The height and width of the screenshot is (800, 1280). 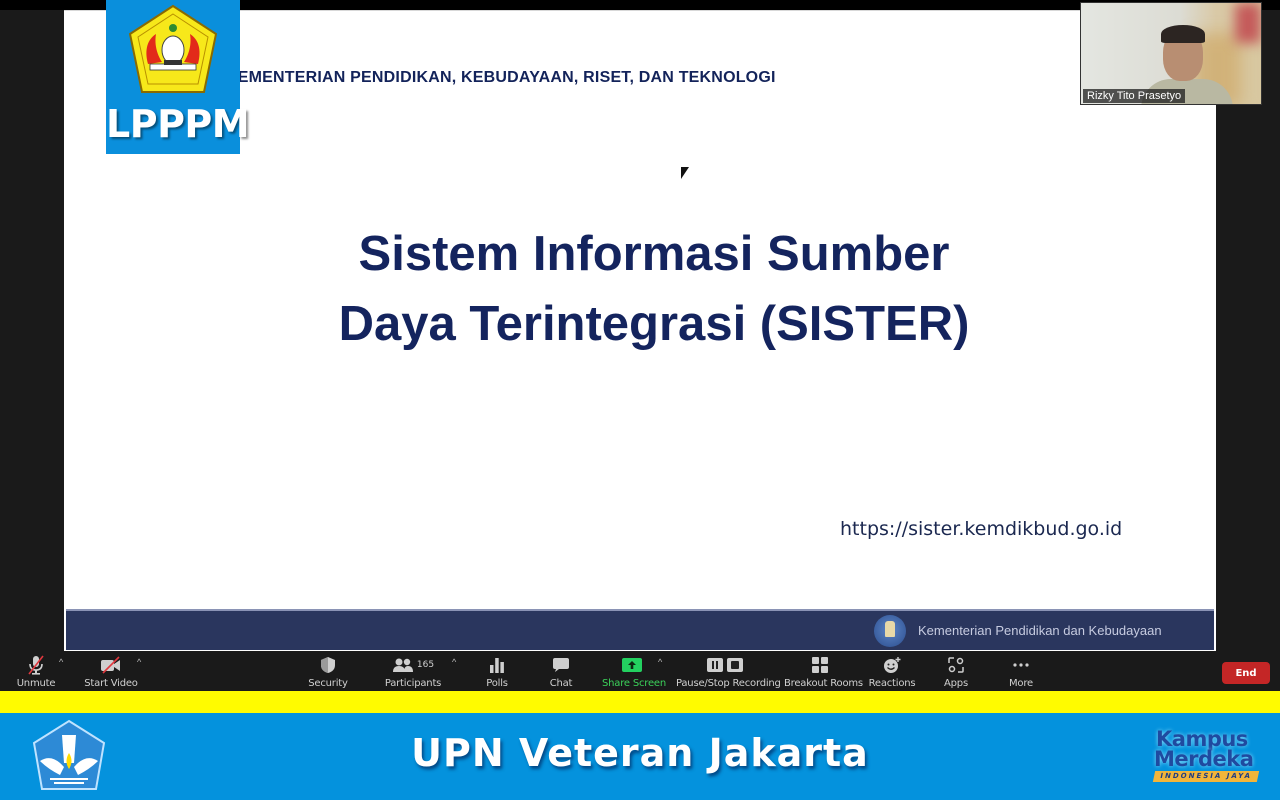 I want to click on more-dots-icon, so click(x=1021, y=665).